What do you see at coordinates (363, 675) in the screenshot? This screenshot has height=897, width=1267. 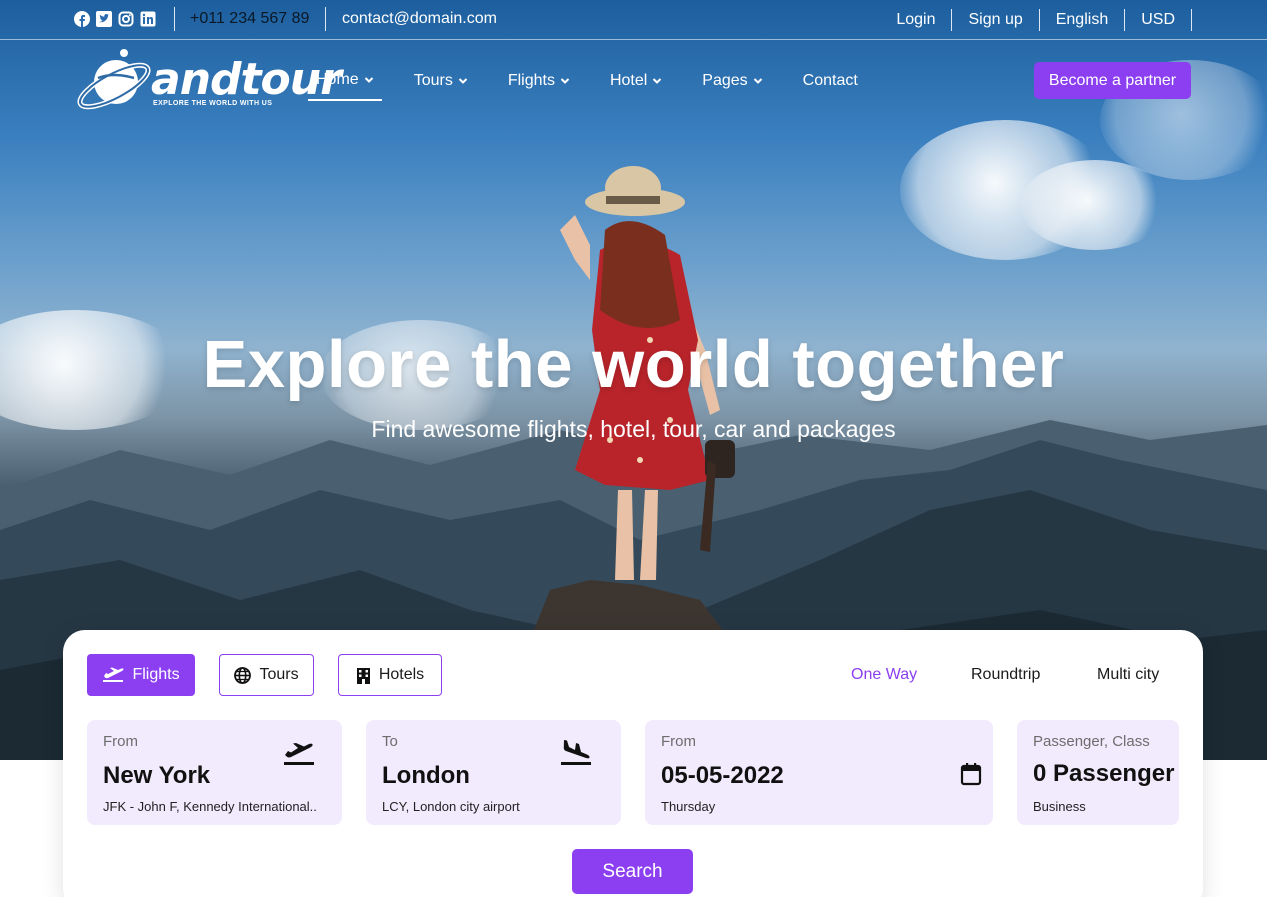 I see `hotel-icon` at bounding box center [363, 675].